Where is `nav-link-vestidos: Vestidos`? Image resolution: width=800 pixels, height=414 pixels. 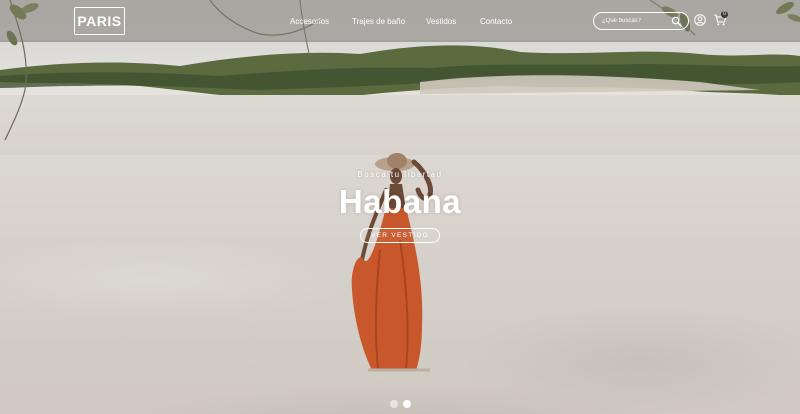 nav-link-vestidos: Vestidos is located at coordinates (441, 21).